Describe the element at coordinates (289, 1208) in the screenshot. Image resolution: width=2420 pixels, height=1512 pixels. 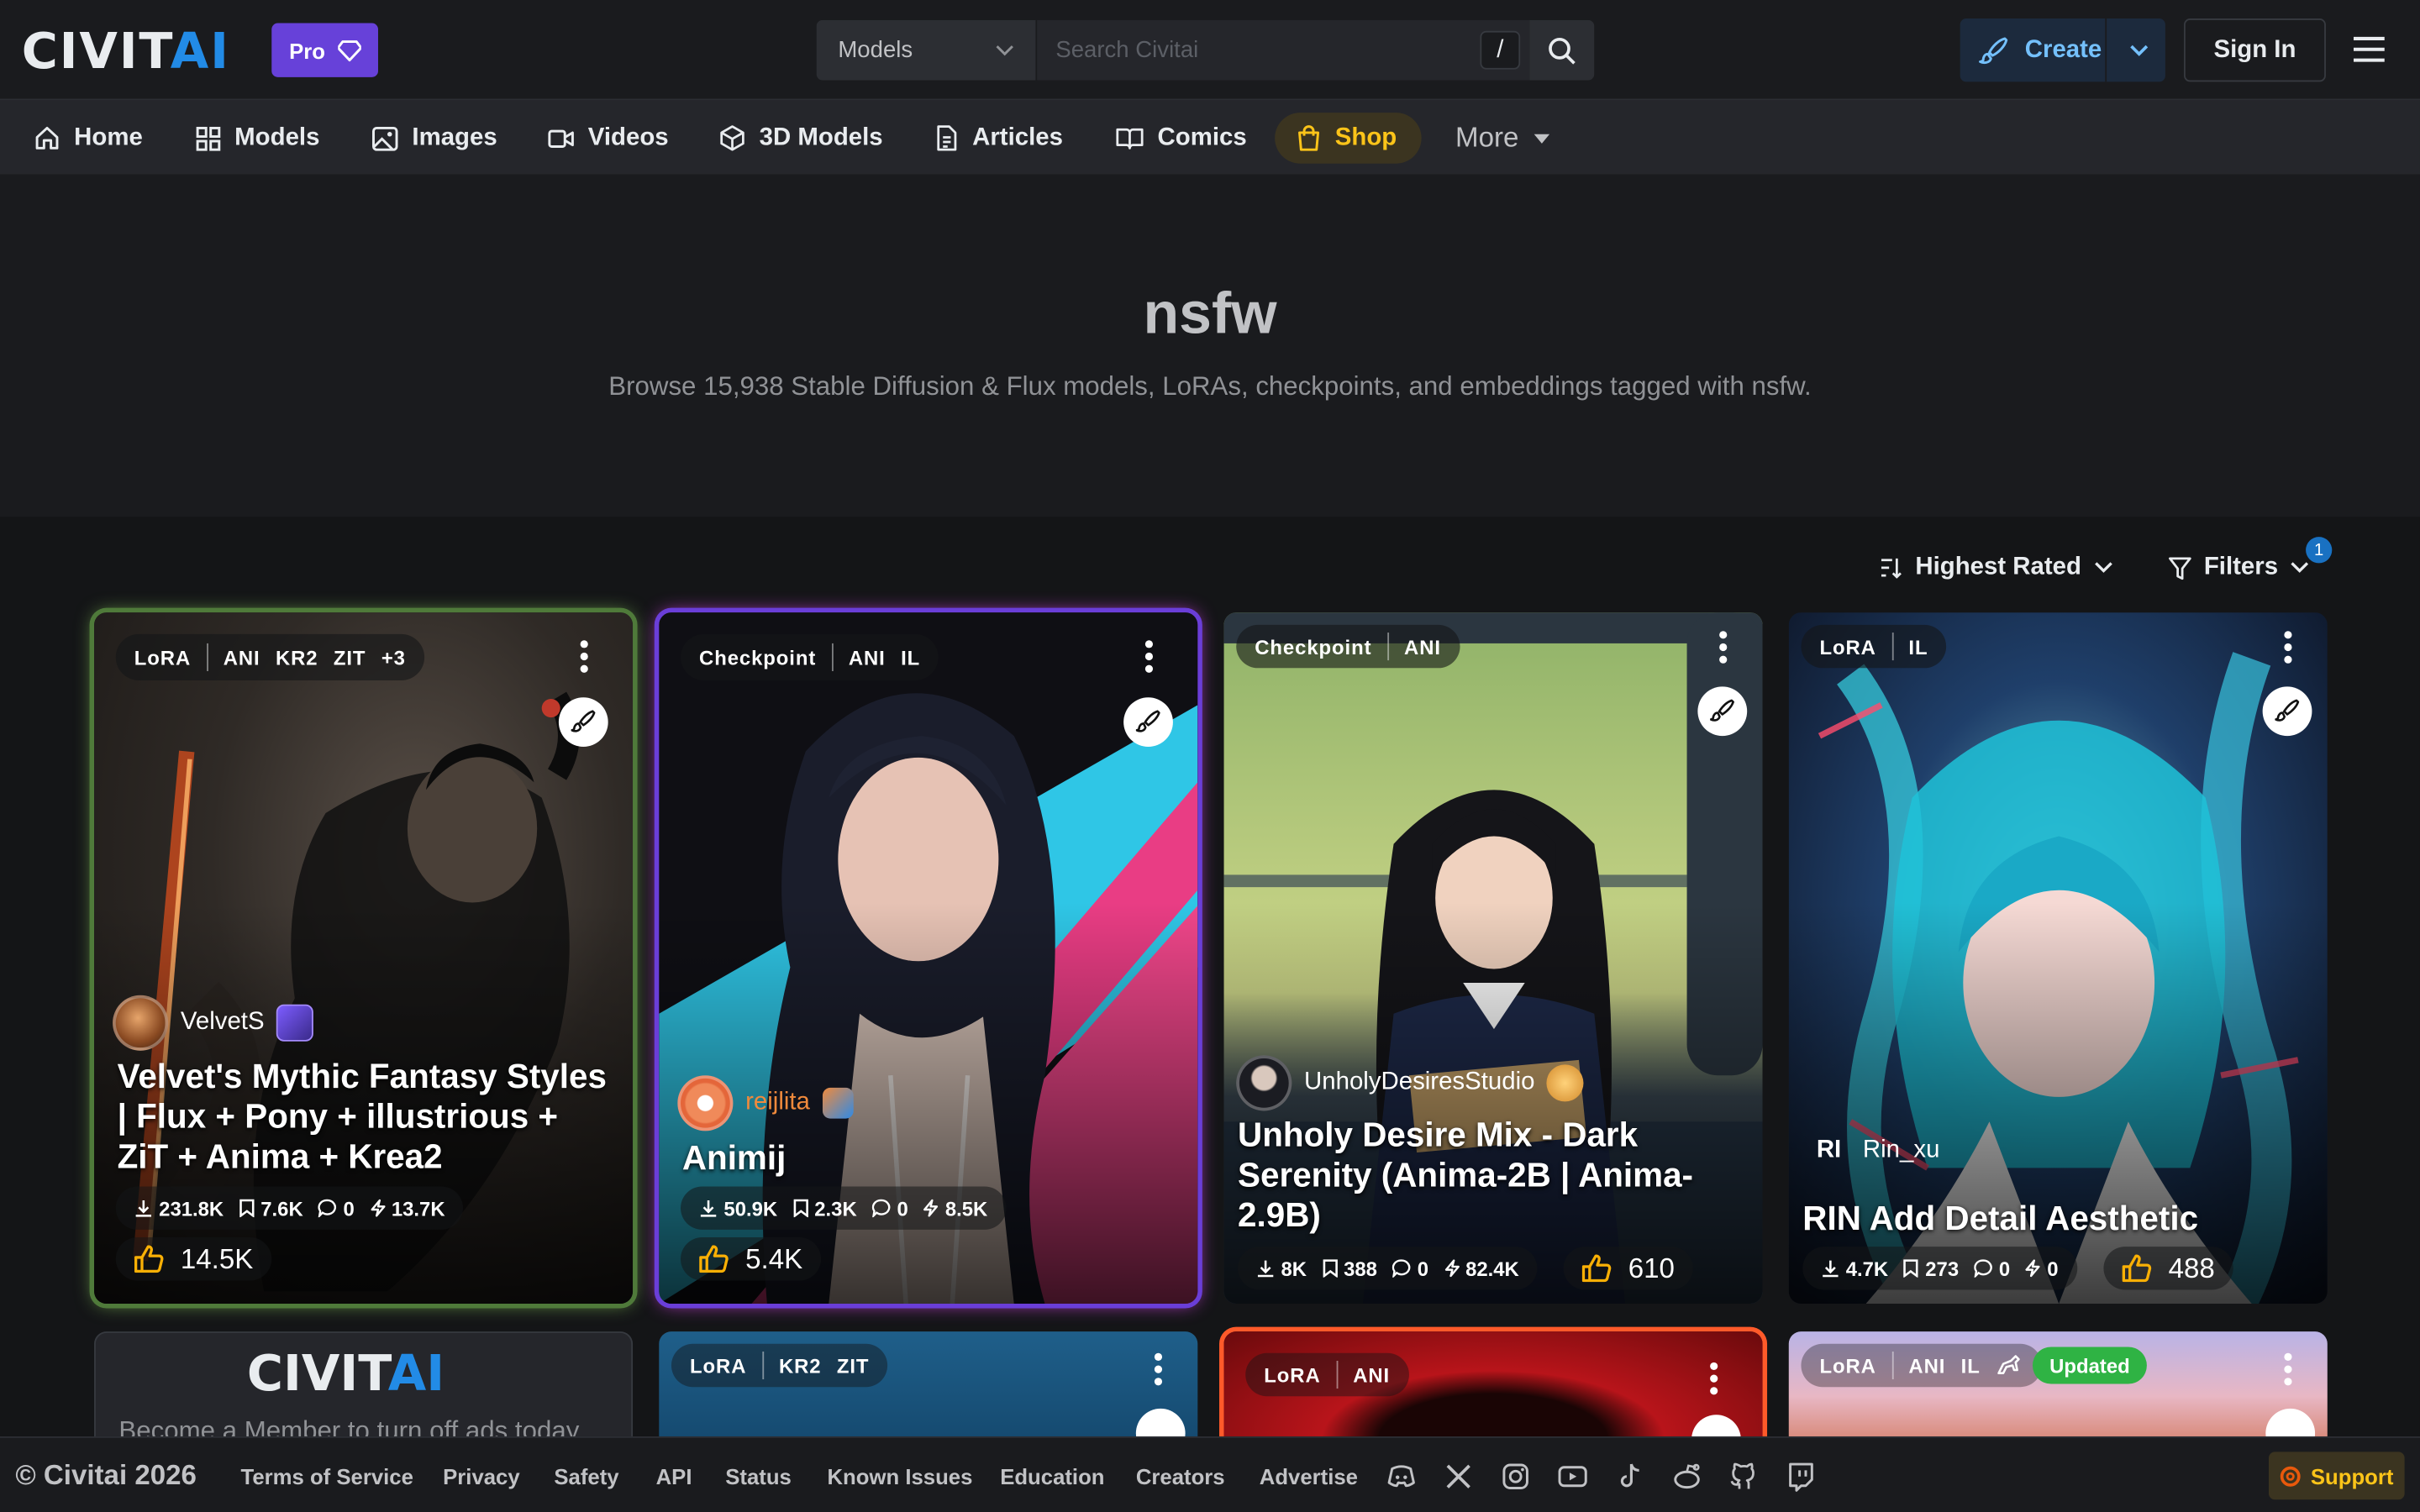
I see `model-stats: 231.8K 7.6K 0 13.7K` at that location.